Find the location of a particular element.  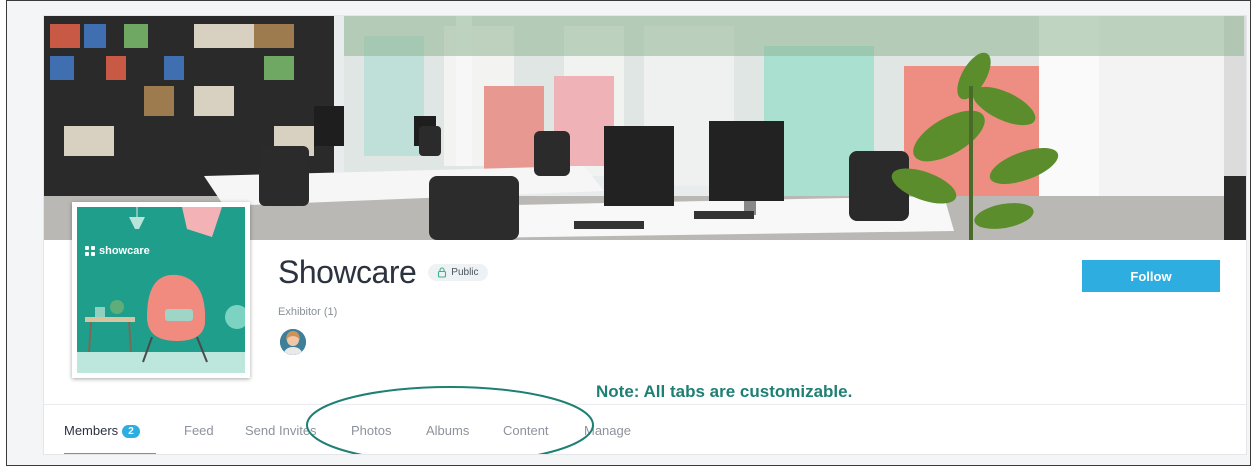

showcare-logo: showcare is located at coordinates (117, 251).